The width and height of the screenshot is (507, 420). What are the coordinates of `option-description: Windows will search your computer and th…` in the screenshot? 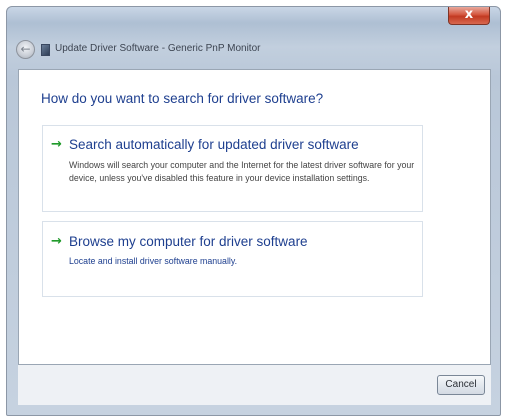 It's located at (242, 171).